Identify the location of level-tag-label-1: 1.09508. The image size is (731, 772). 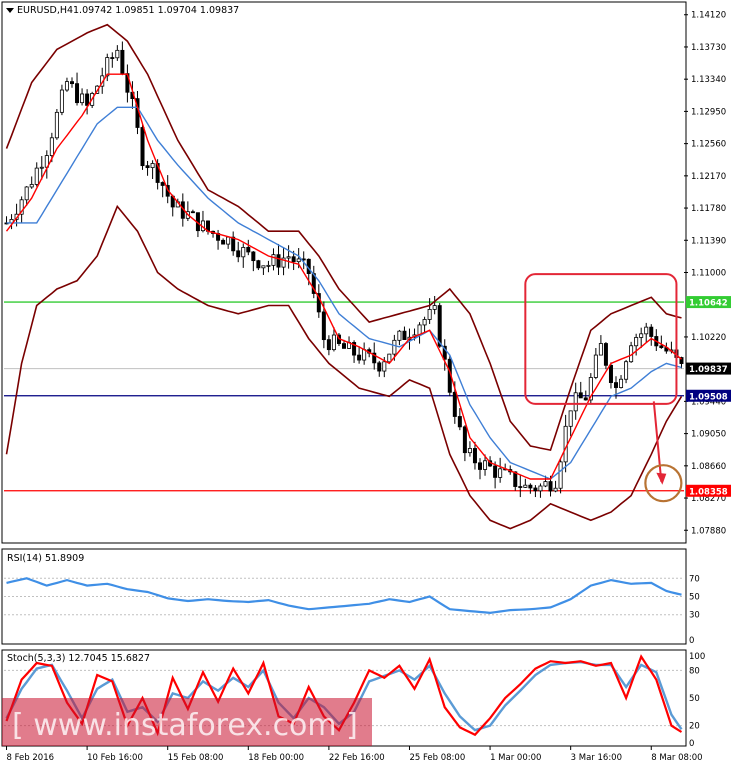
(708, 397).